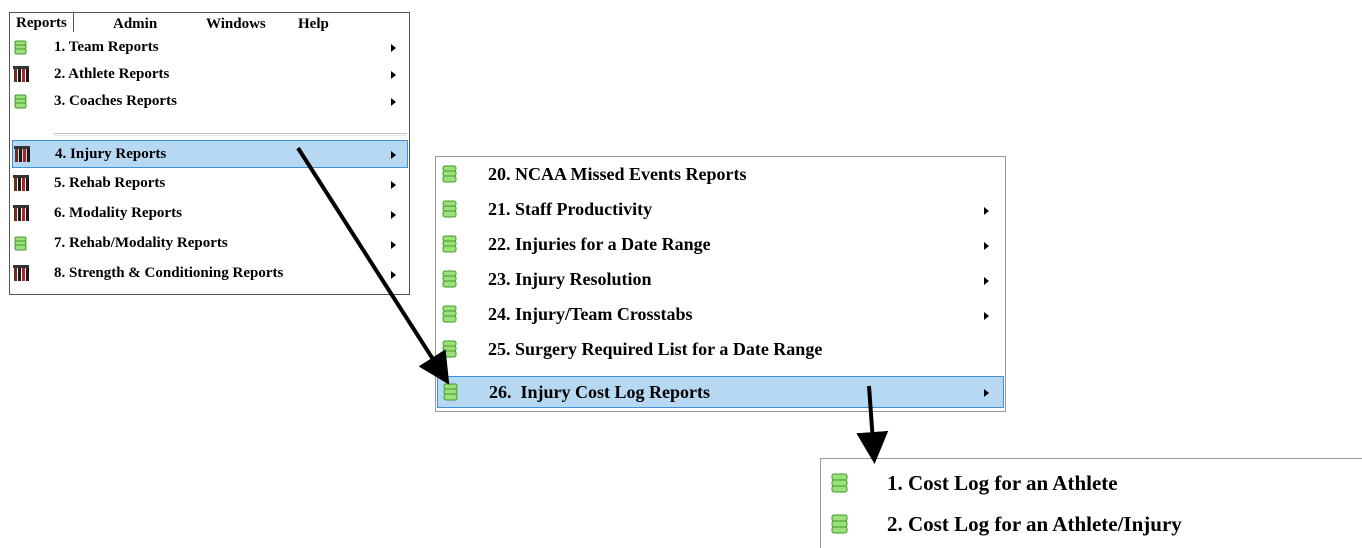 The image size is (1362, 548). Describe the element at coordinates (590, 314) in the screenshot. I see `injury-item-label: 24. Injury/Team Crosstabs` at that location.